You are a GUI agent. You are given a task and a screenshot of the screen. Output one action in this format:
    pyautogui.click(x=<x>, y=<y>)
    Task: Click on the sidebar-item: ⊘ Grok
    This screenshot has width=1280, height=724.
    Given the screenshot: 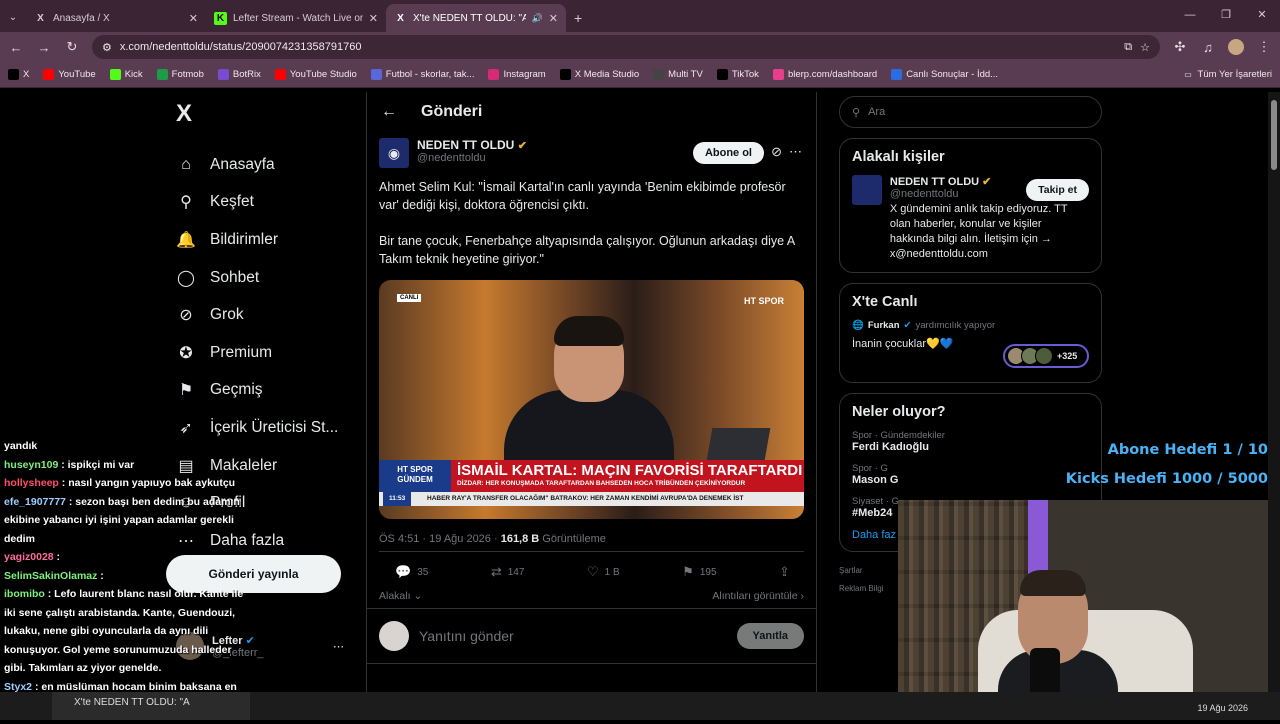 What is the action you would take?
    pyautogui.click(x=265, y=315)
    